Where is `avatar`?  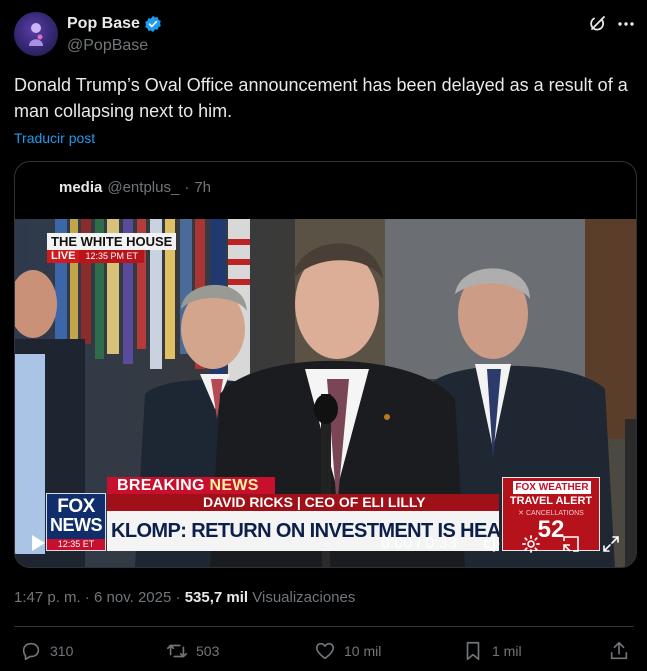 avatar is located at coordinates (36, 34).